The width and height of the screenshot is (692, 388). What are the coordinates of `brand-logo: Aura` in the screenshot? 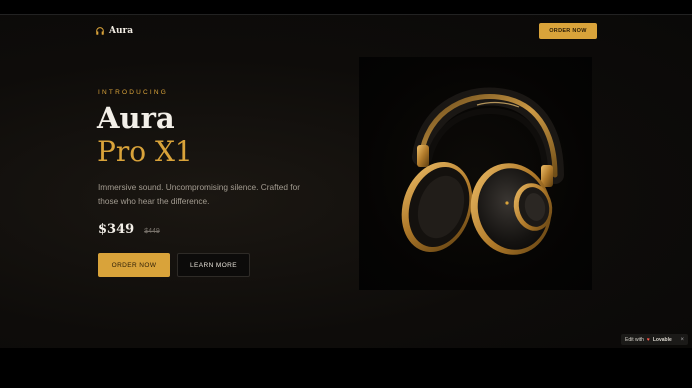 It's located at (114, 31).